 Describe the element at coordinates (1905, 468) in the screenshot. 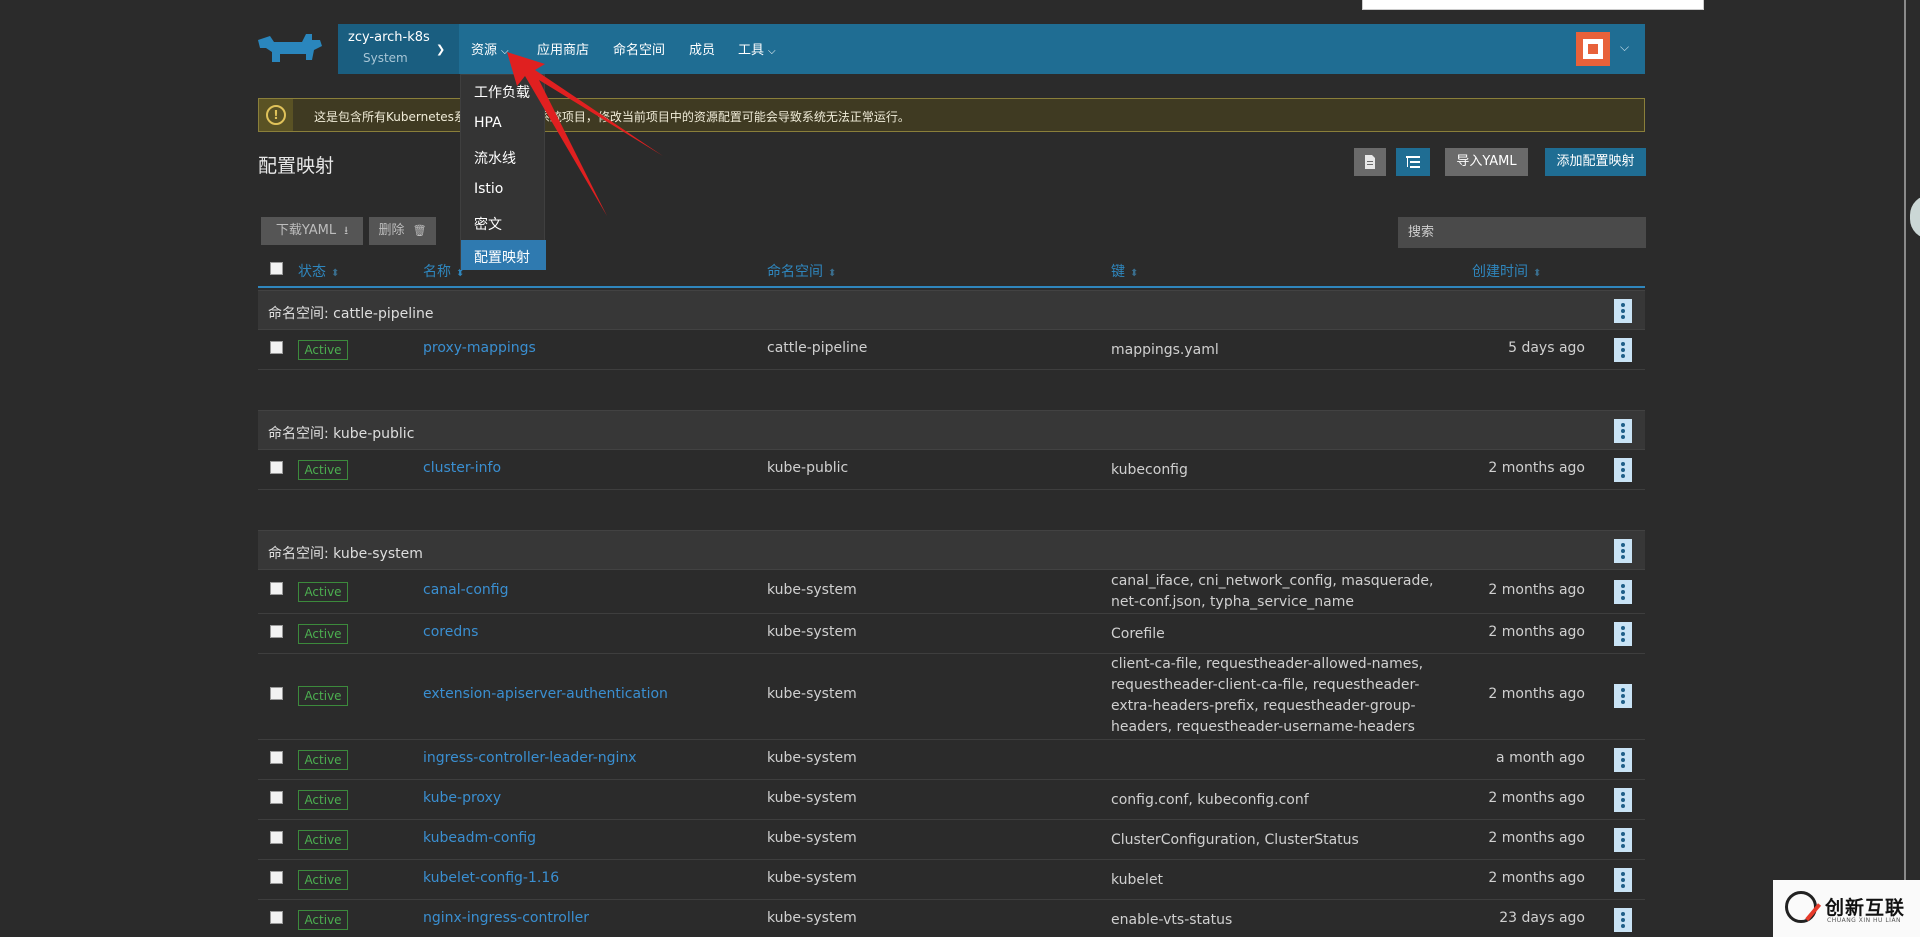

I see `scrollbar-track` at that location.